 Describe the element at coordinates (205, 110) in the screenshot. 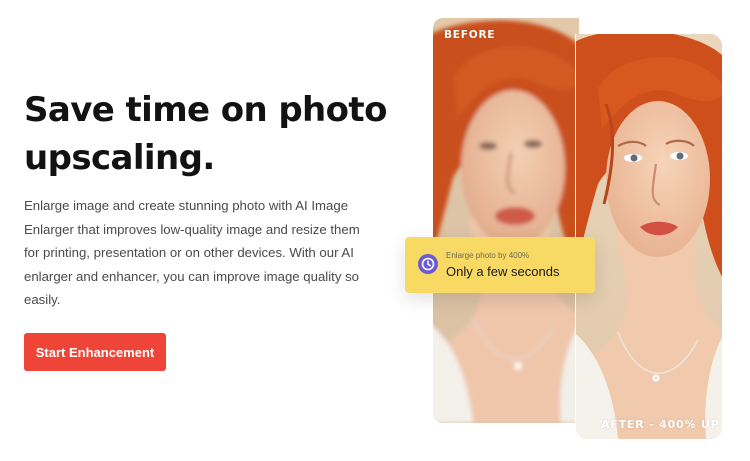

I see `headline-line-1: Save time on photo` at that location.